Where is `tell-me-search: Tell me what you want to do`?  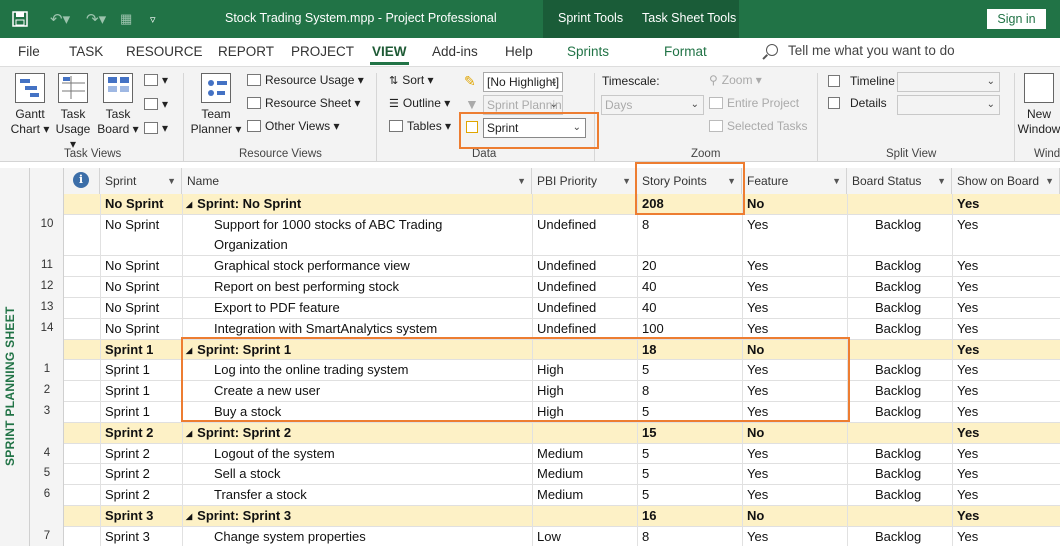
tell-me-search: Tell me what you want to do is located at coordinates (860, 50).